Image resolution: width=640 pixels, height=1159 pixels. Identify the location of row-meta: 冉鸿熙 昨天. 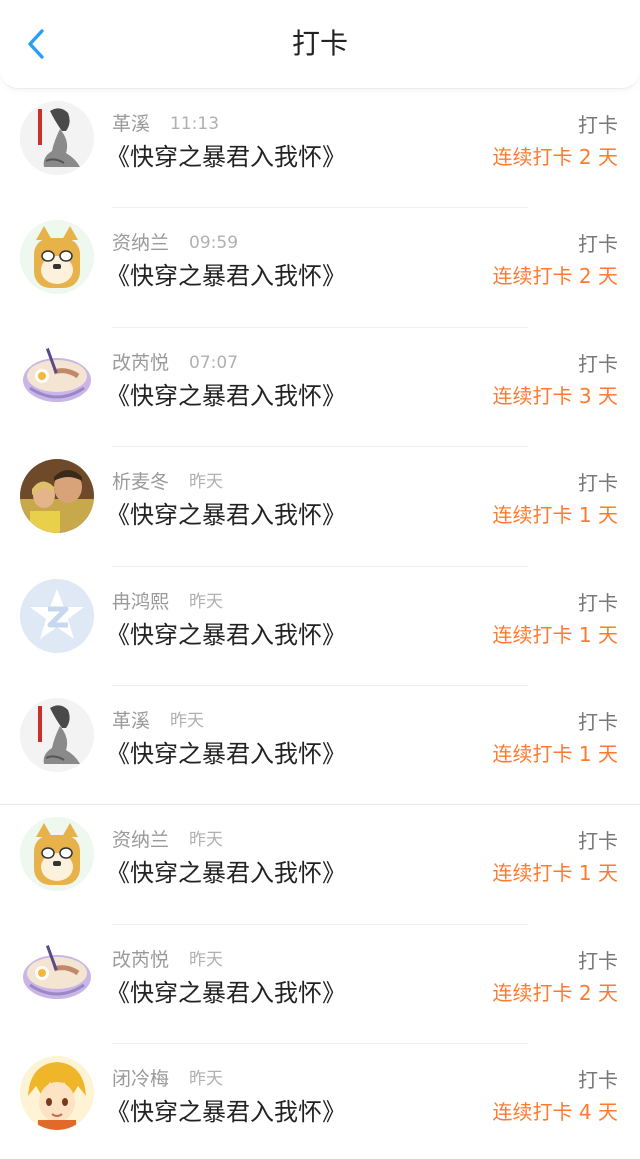
(167, 602).